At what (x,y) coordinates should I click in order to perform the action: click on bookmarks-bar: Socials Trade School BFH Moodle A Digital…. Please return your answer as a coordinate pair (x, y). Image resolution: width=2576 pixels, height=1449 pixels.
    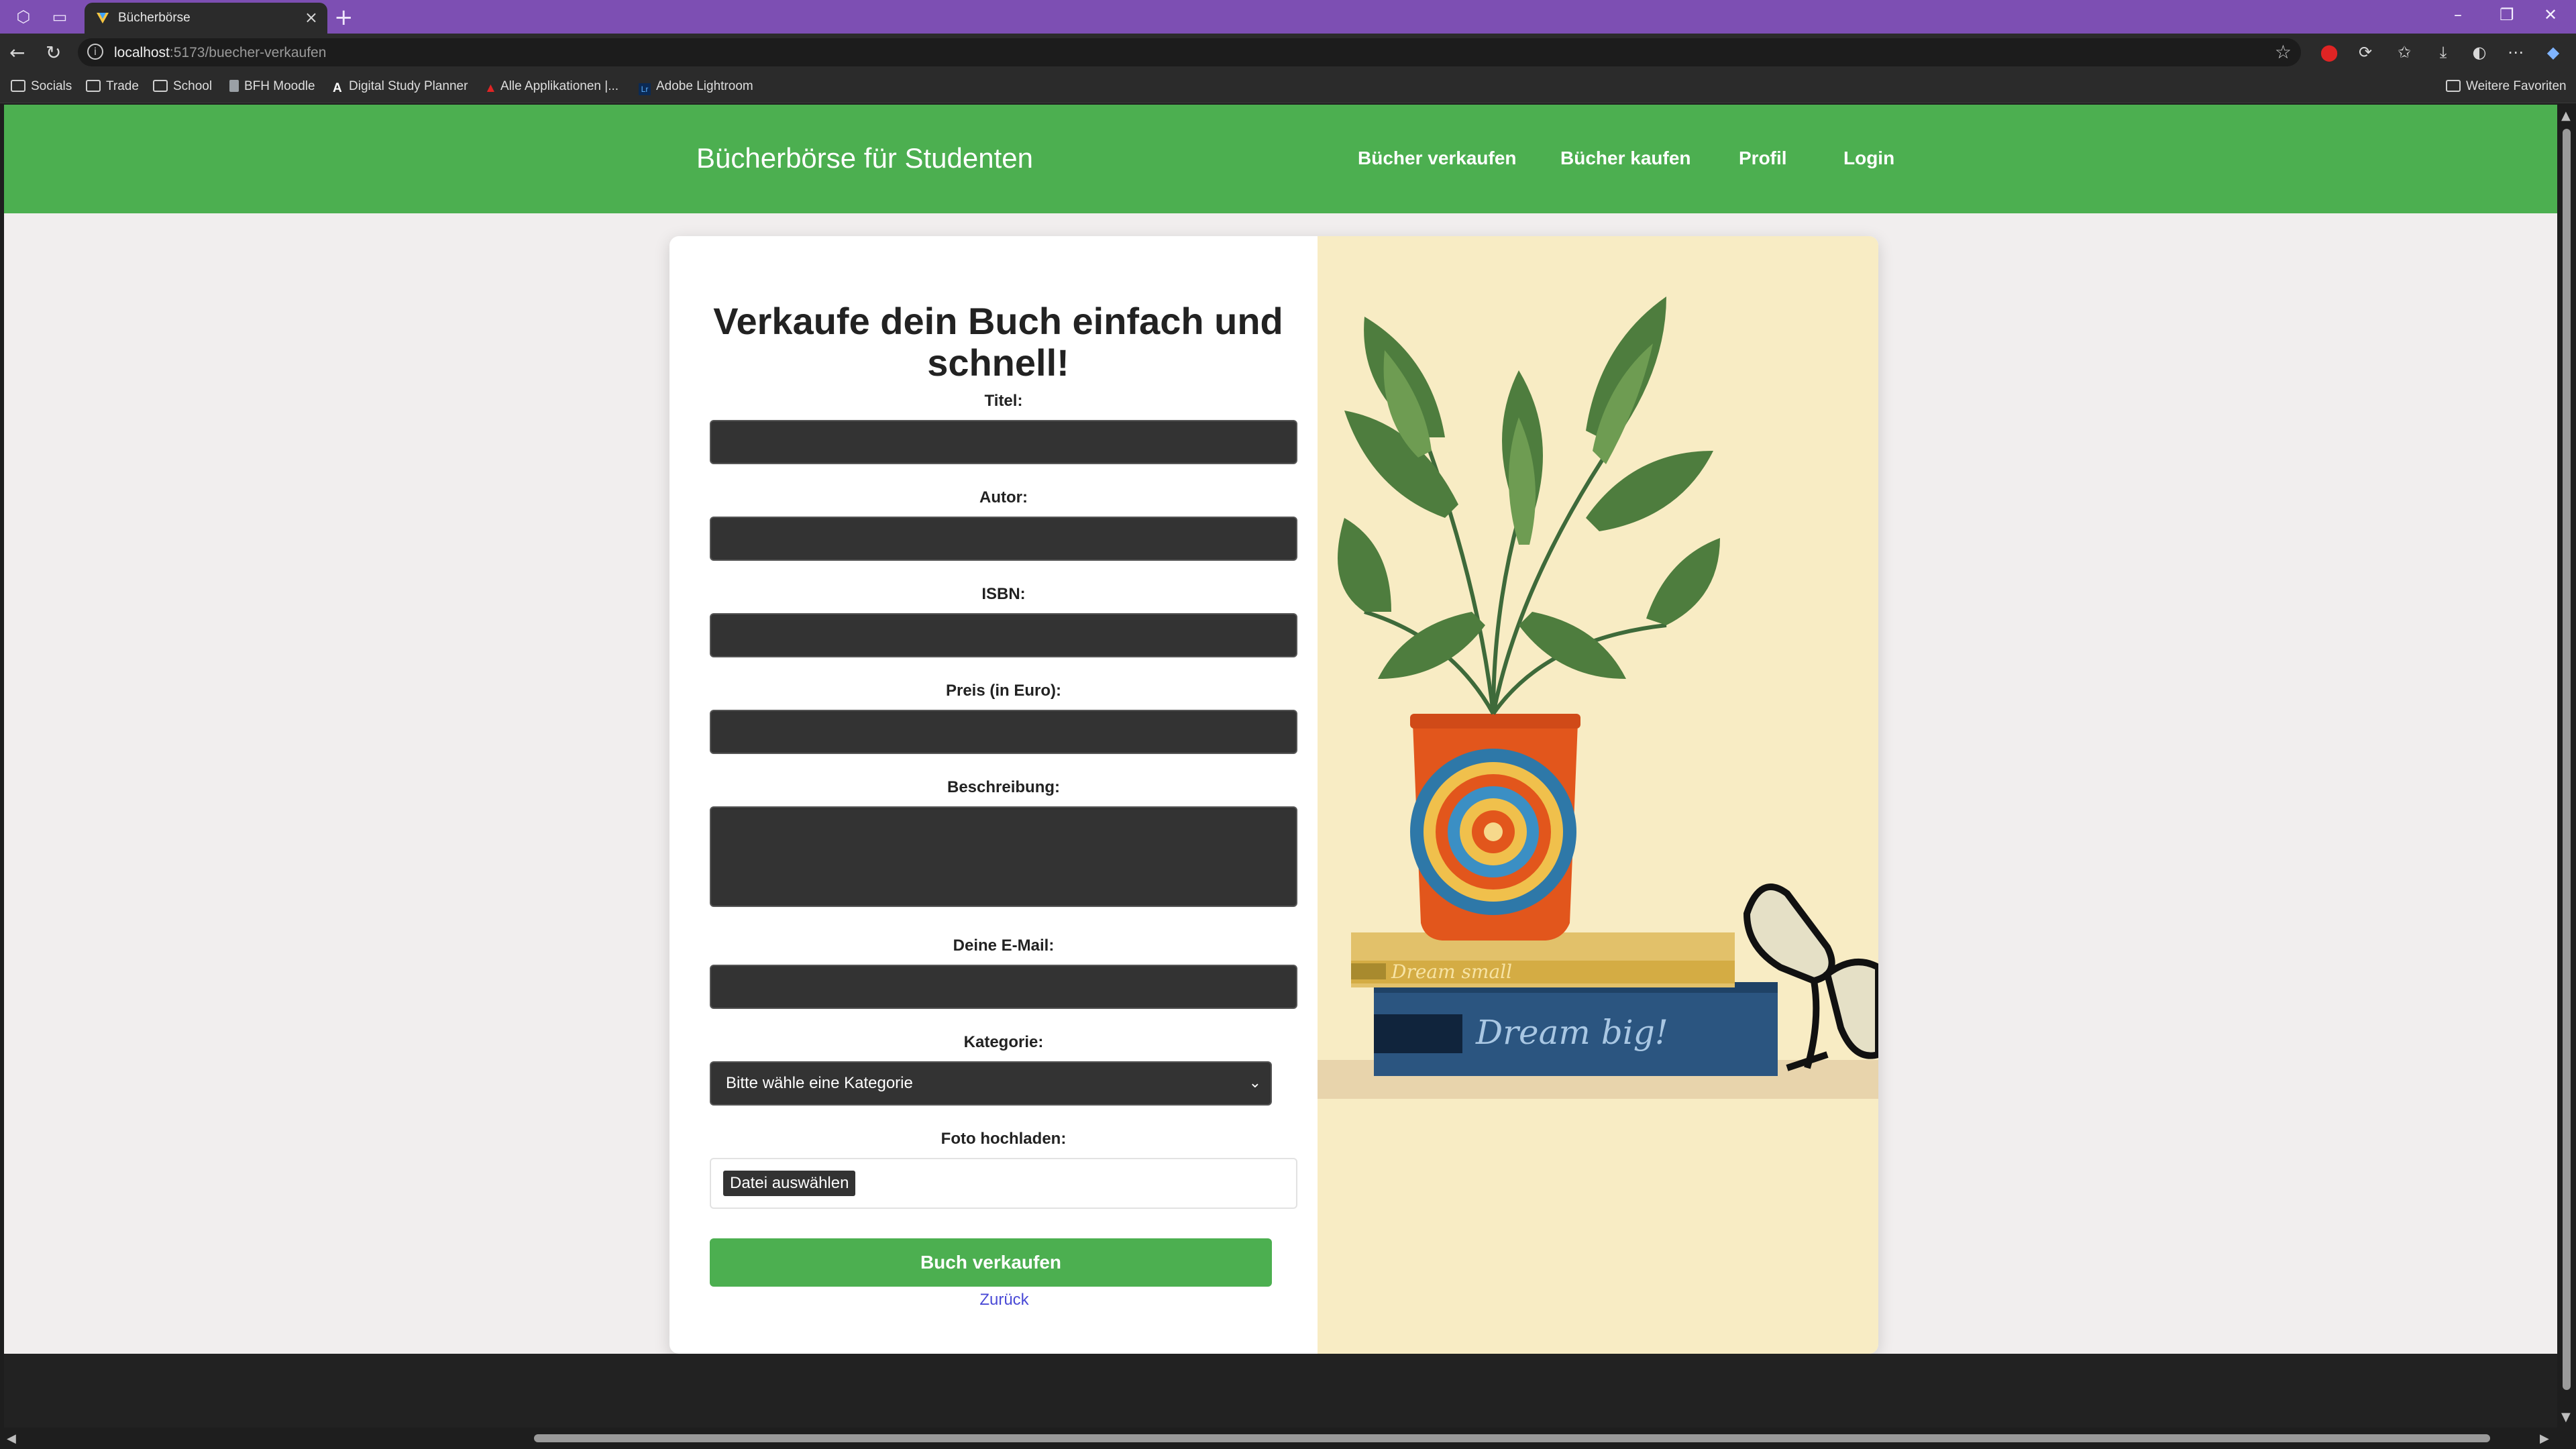
    Looking at the image, I should click on (1288, 87).